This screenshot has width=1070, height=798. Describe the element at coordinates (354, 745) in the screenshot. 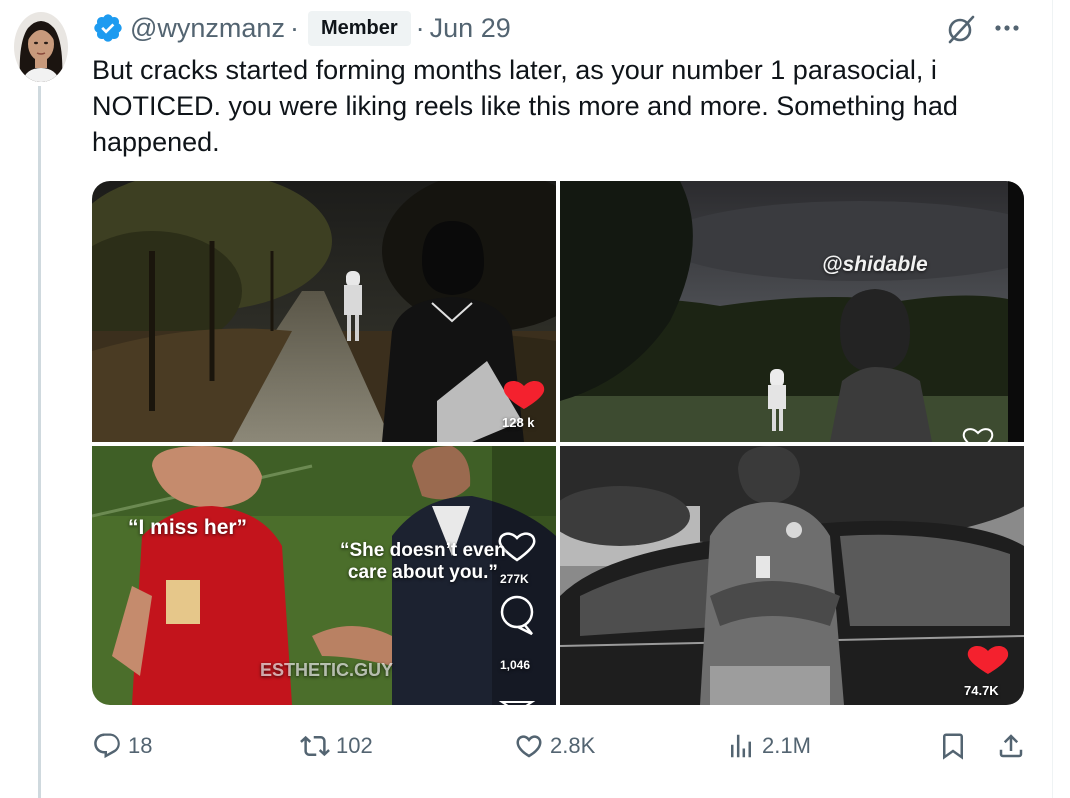

I see `repost-count: 102` at that location.